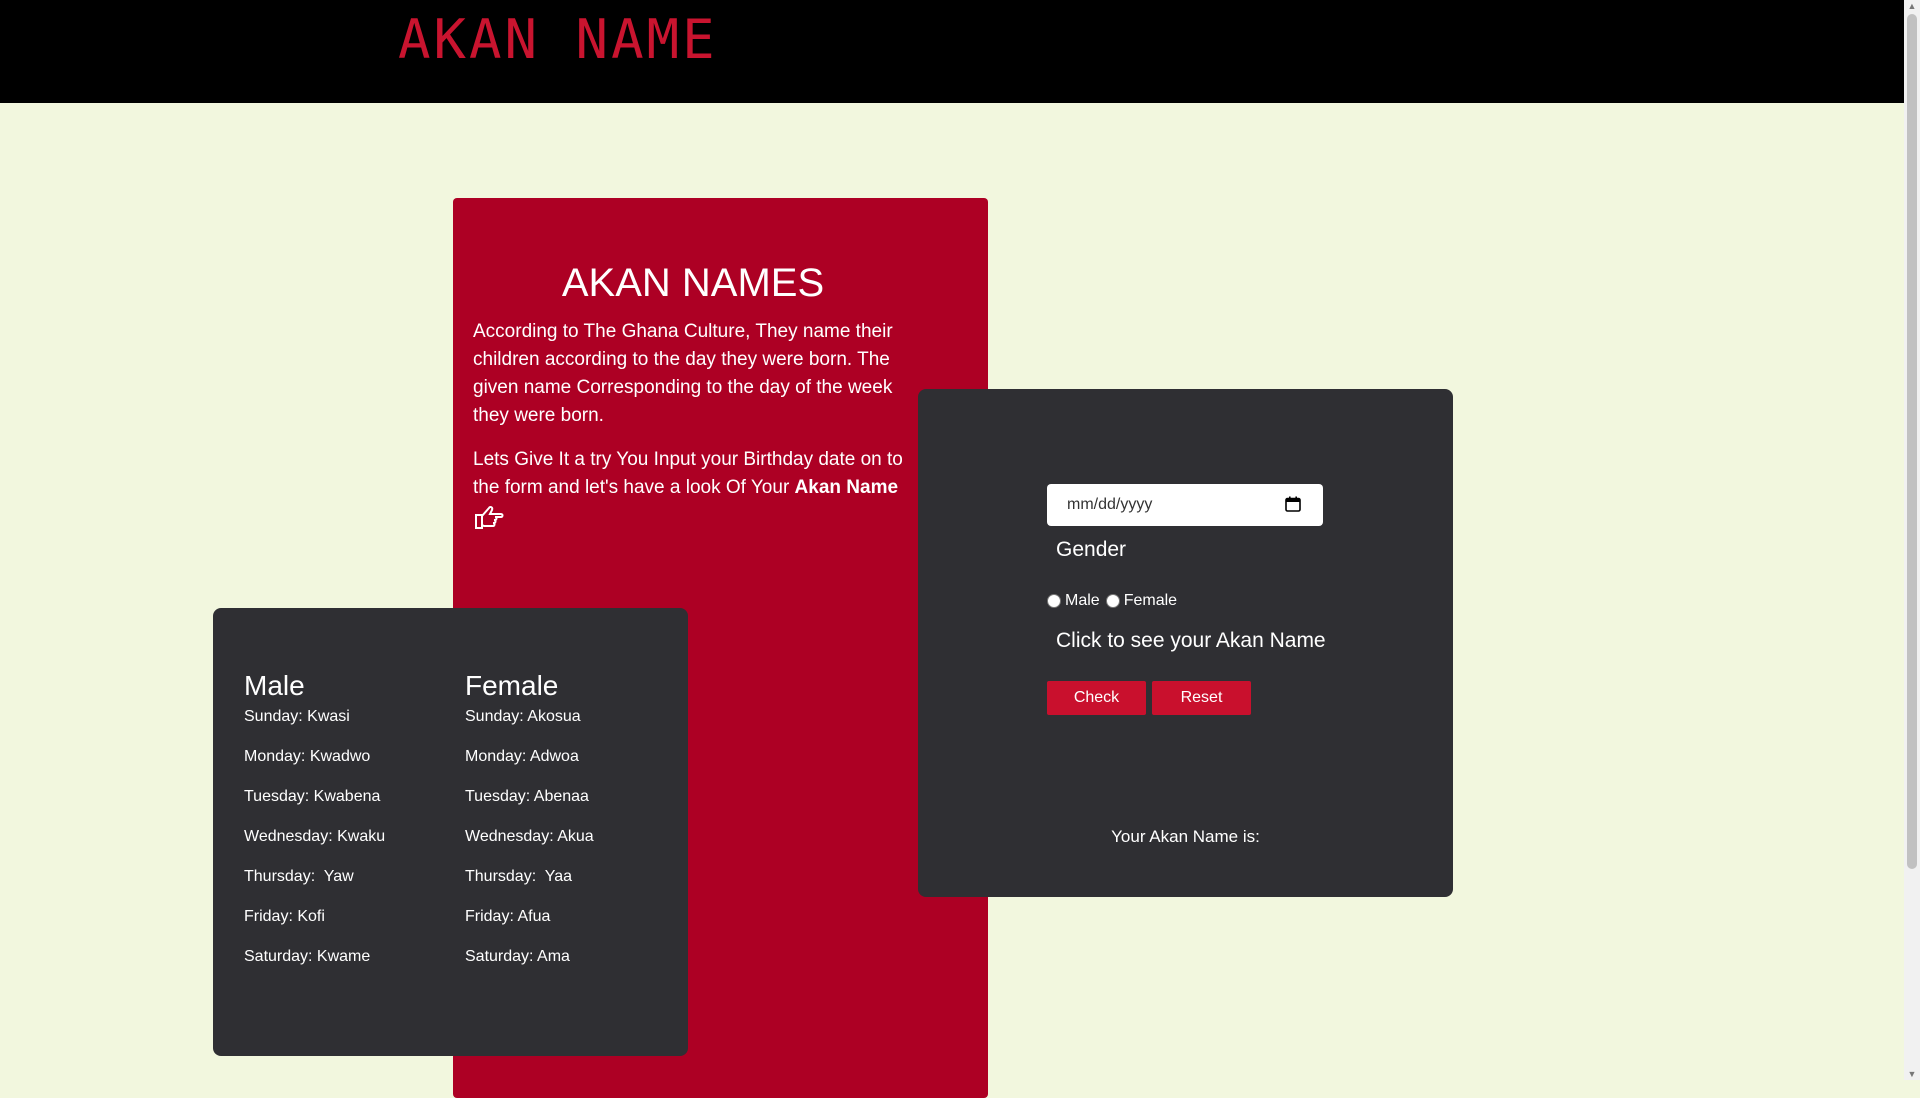  Describe the element at coordinates (1112, 601) in the screenshot. I see `female-radio` at that location.